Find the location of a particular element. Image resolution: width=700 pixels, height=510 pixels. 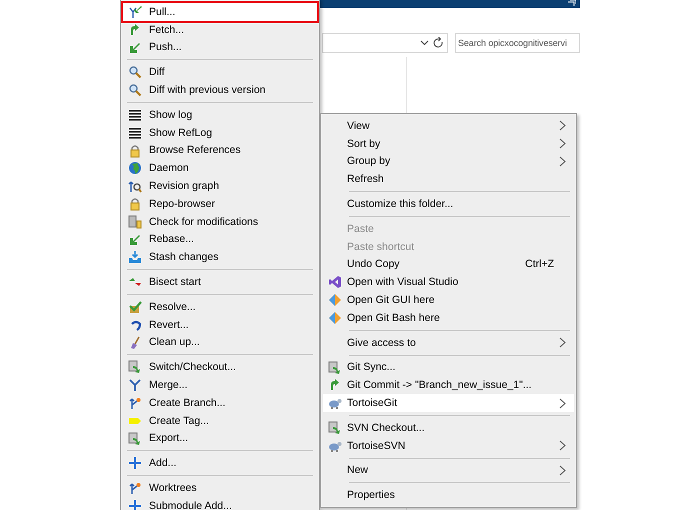

menu-item: Worktrees is located at coordinates (220, 488).